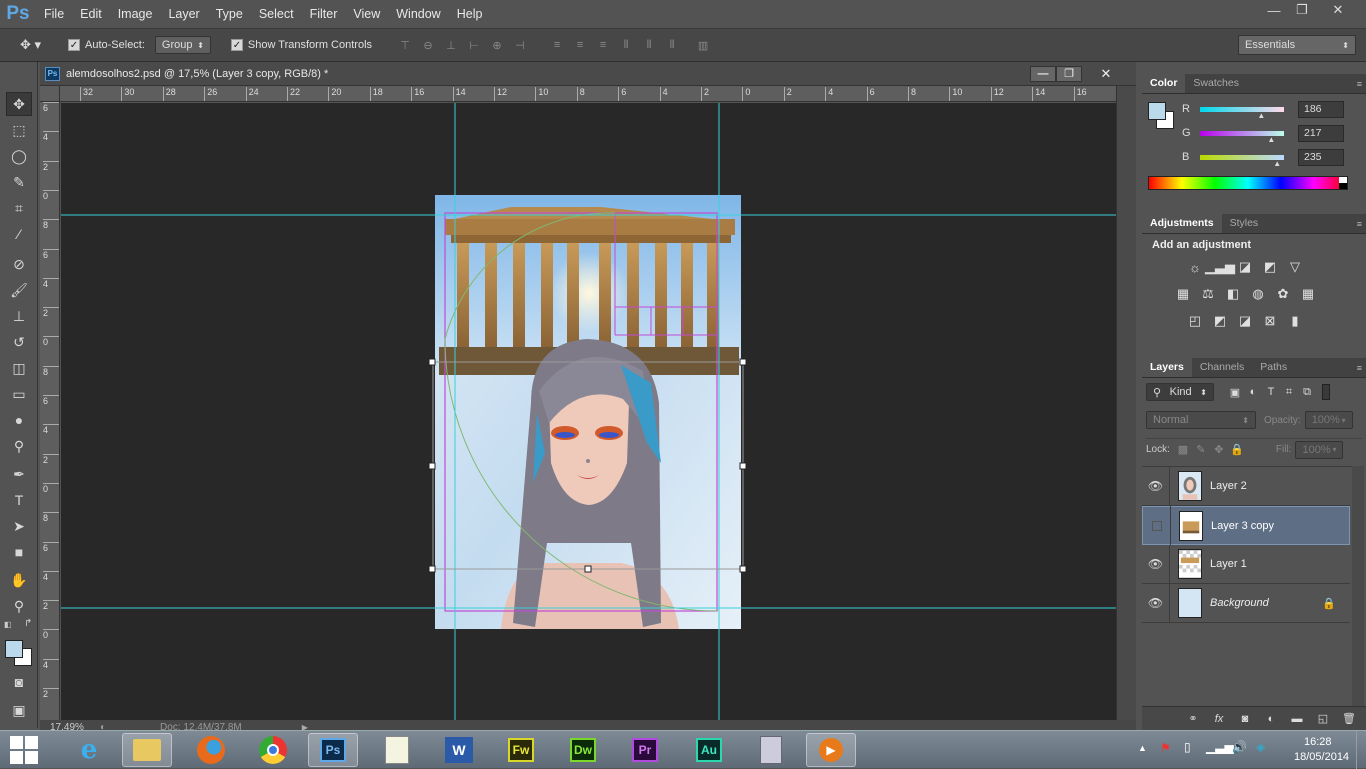  What do you see at coordinates (1338, 10) in the screenshot?
I see `app-close-button: ✕` at bounding box center [1338, 10].